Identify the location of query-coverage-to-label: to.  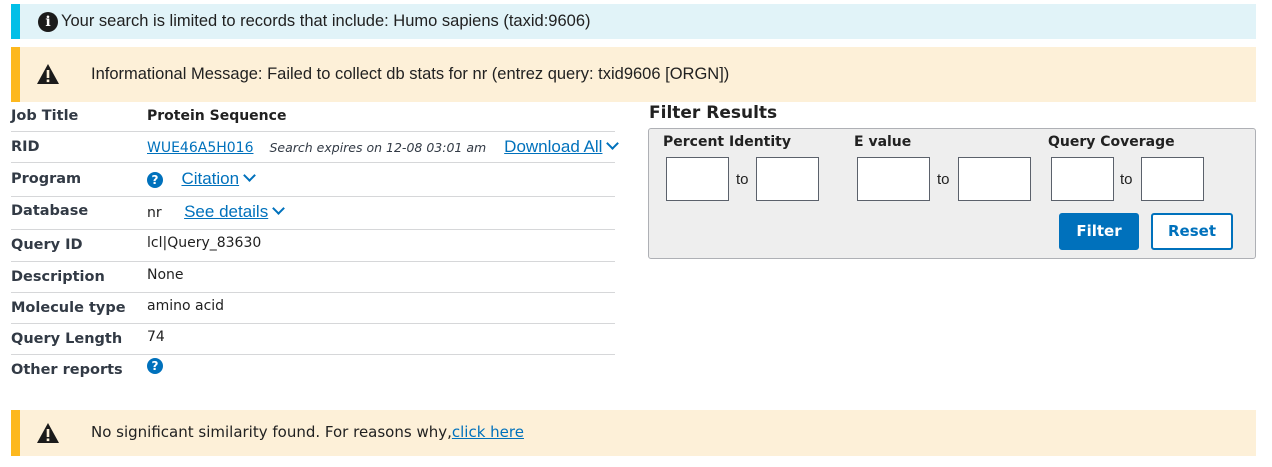
(1126, 179).